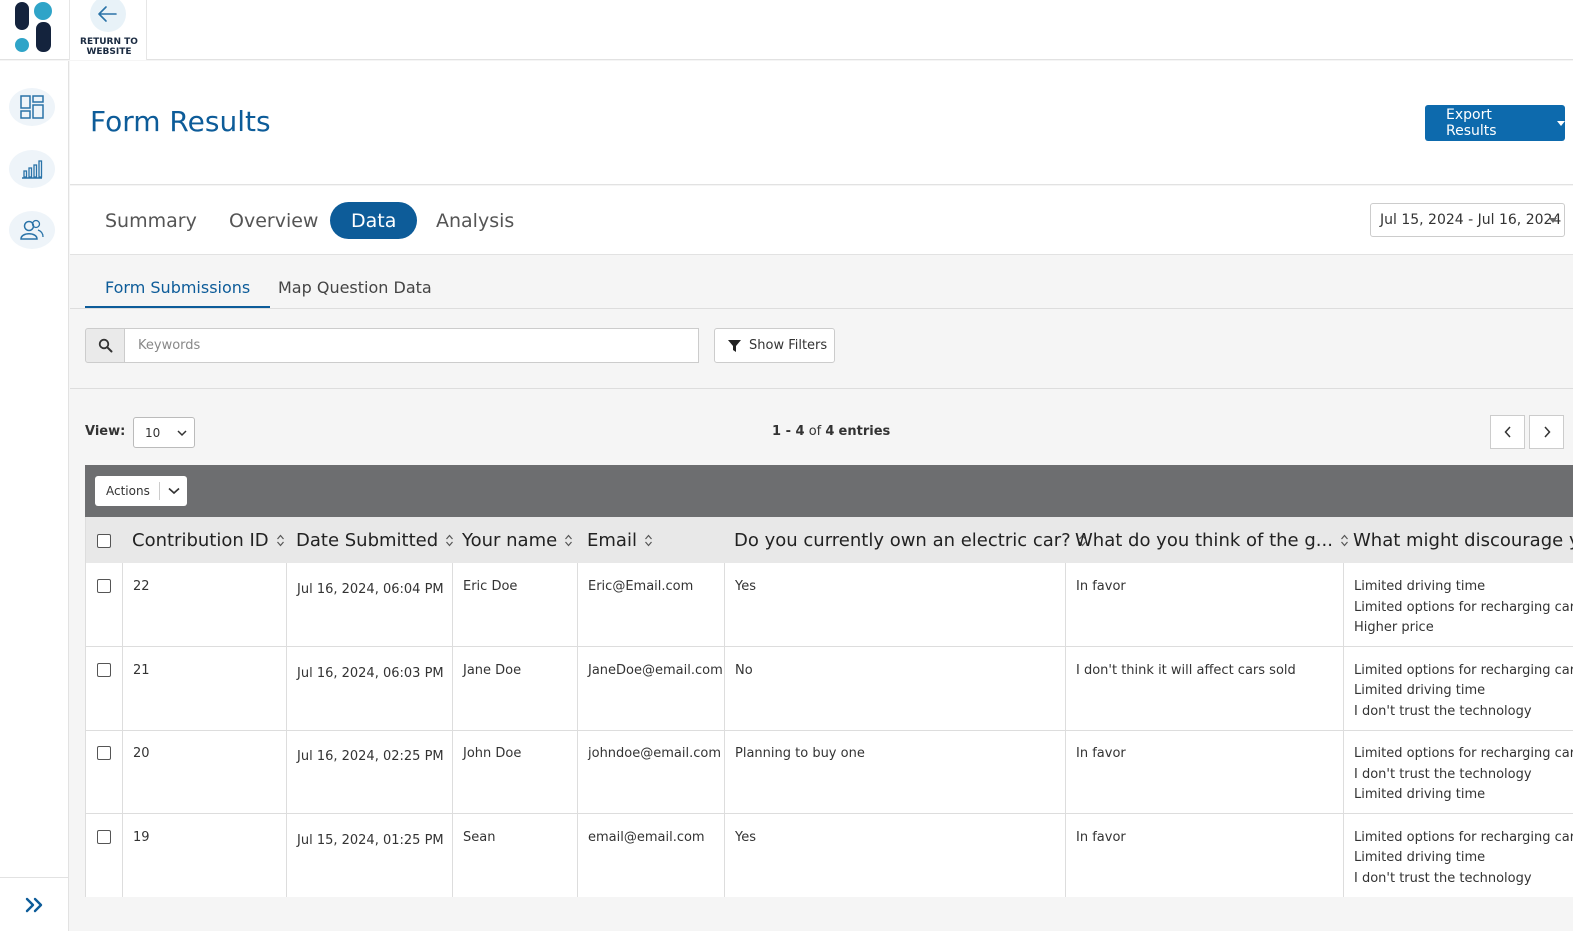 The height and width of the screenshot is (931, 1573). What do you see at coordinates (34, 496) in the screenshot?
I see `left-sidebar` at bounding box center [34, 496].